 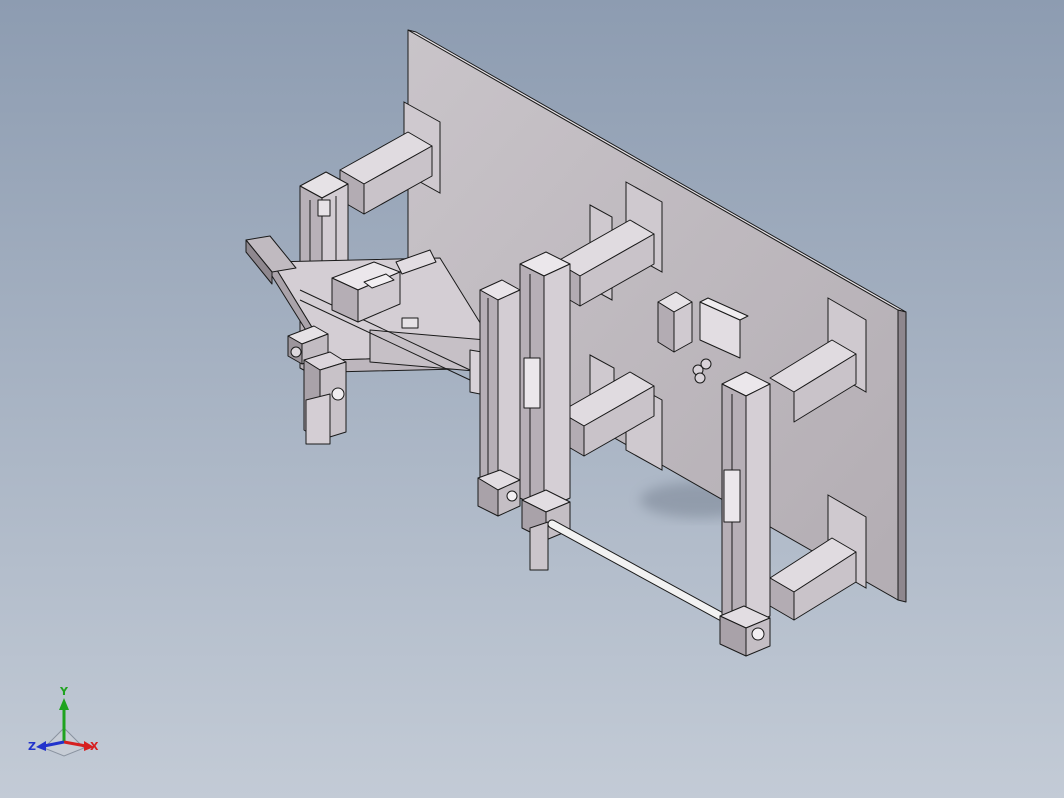 I want to click on y-axis-label: Y, so click(x=64, y=691).